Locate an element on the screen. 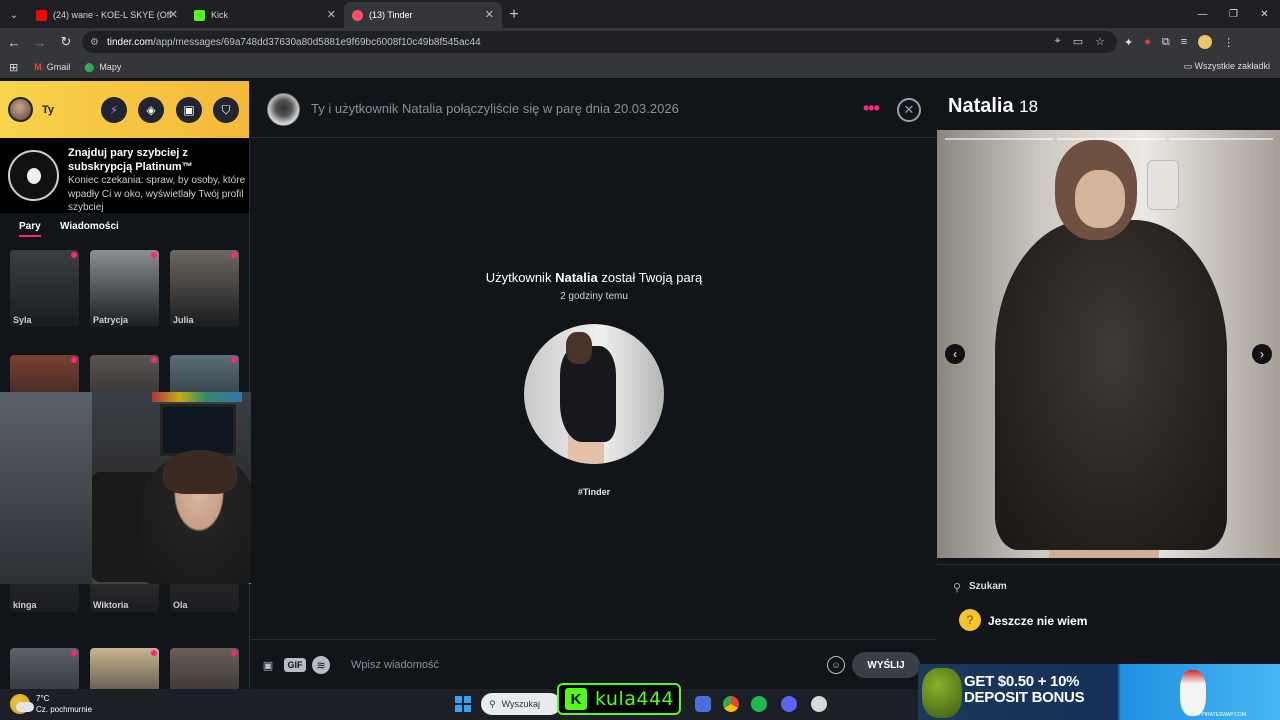 Image resolution: width=1280 pixels, height=720 pixels. tab-matches: Pary is located at coordinates (30, 229).